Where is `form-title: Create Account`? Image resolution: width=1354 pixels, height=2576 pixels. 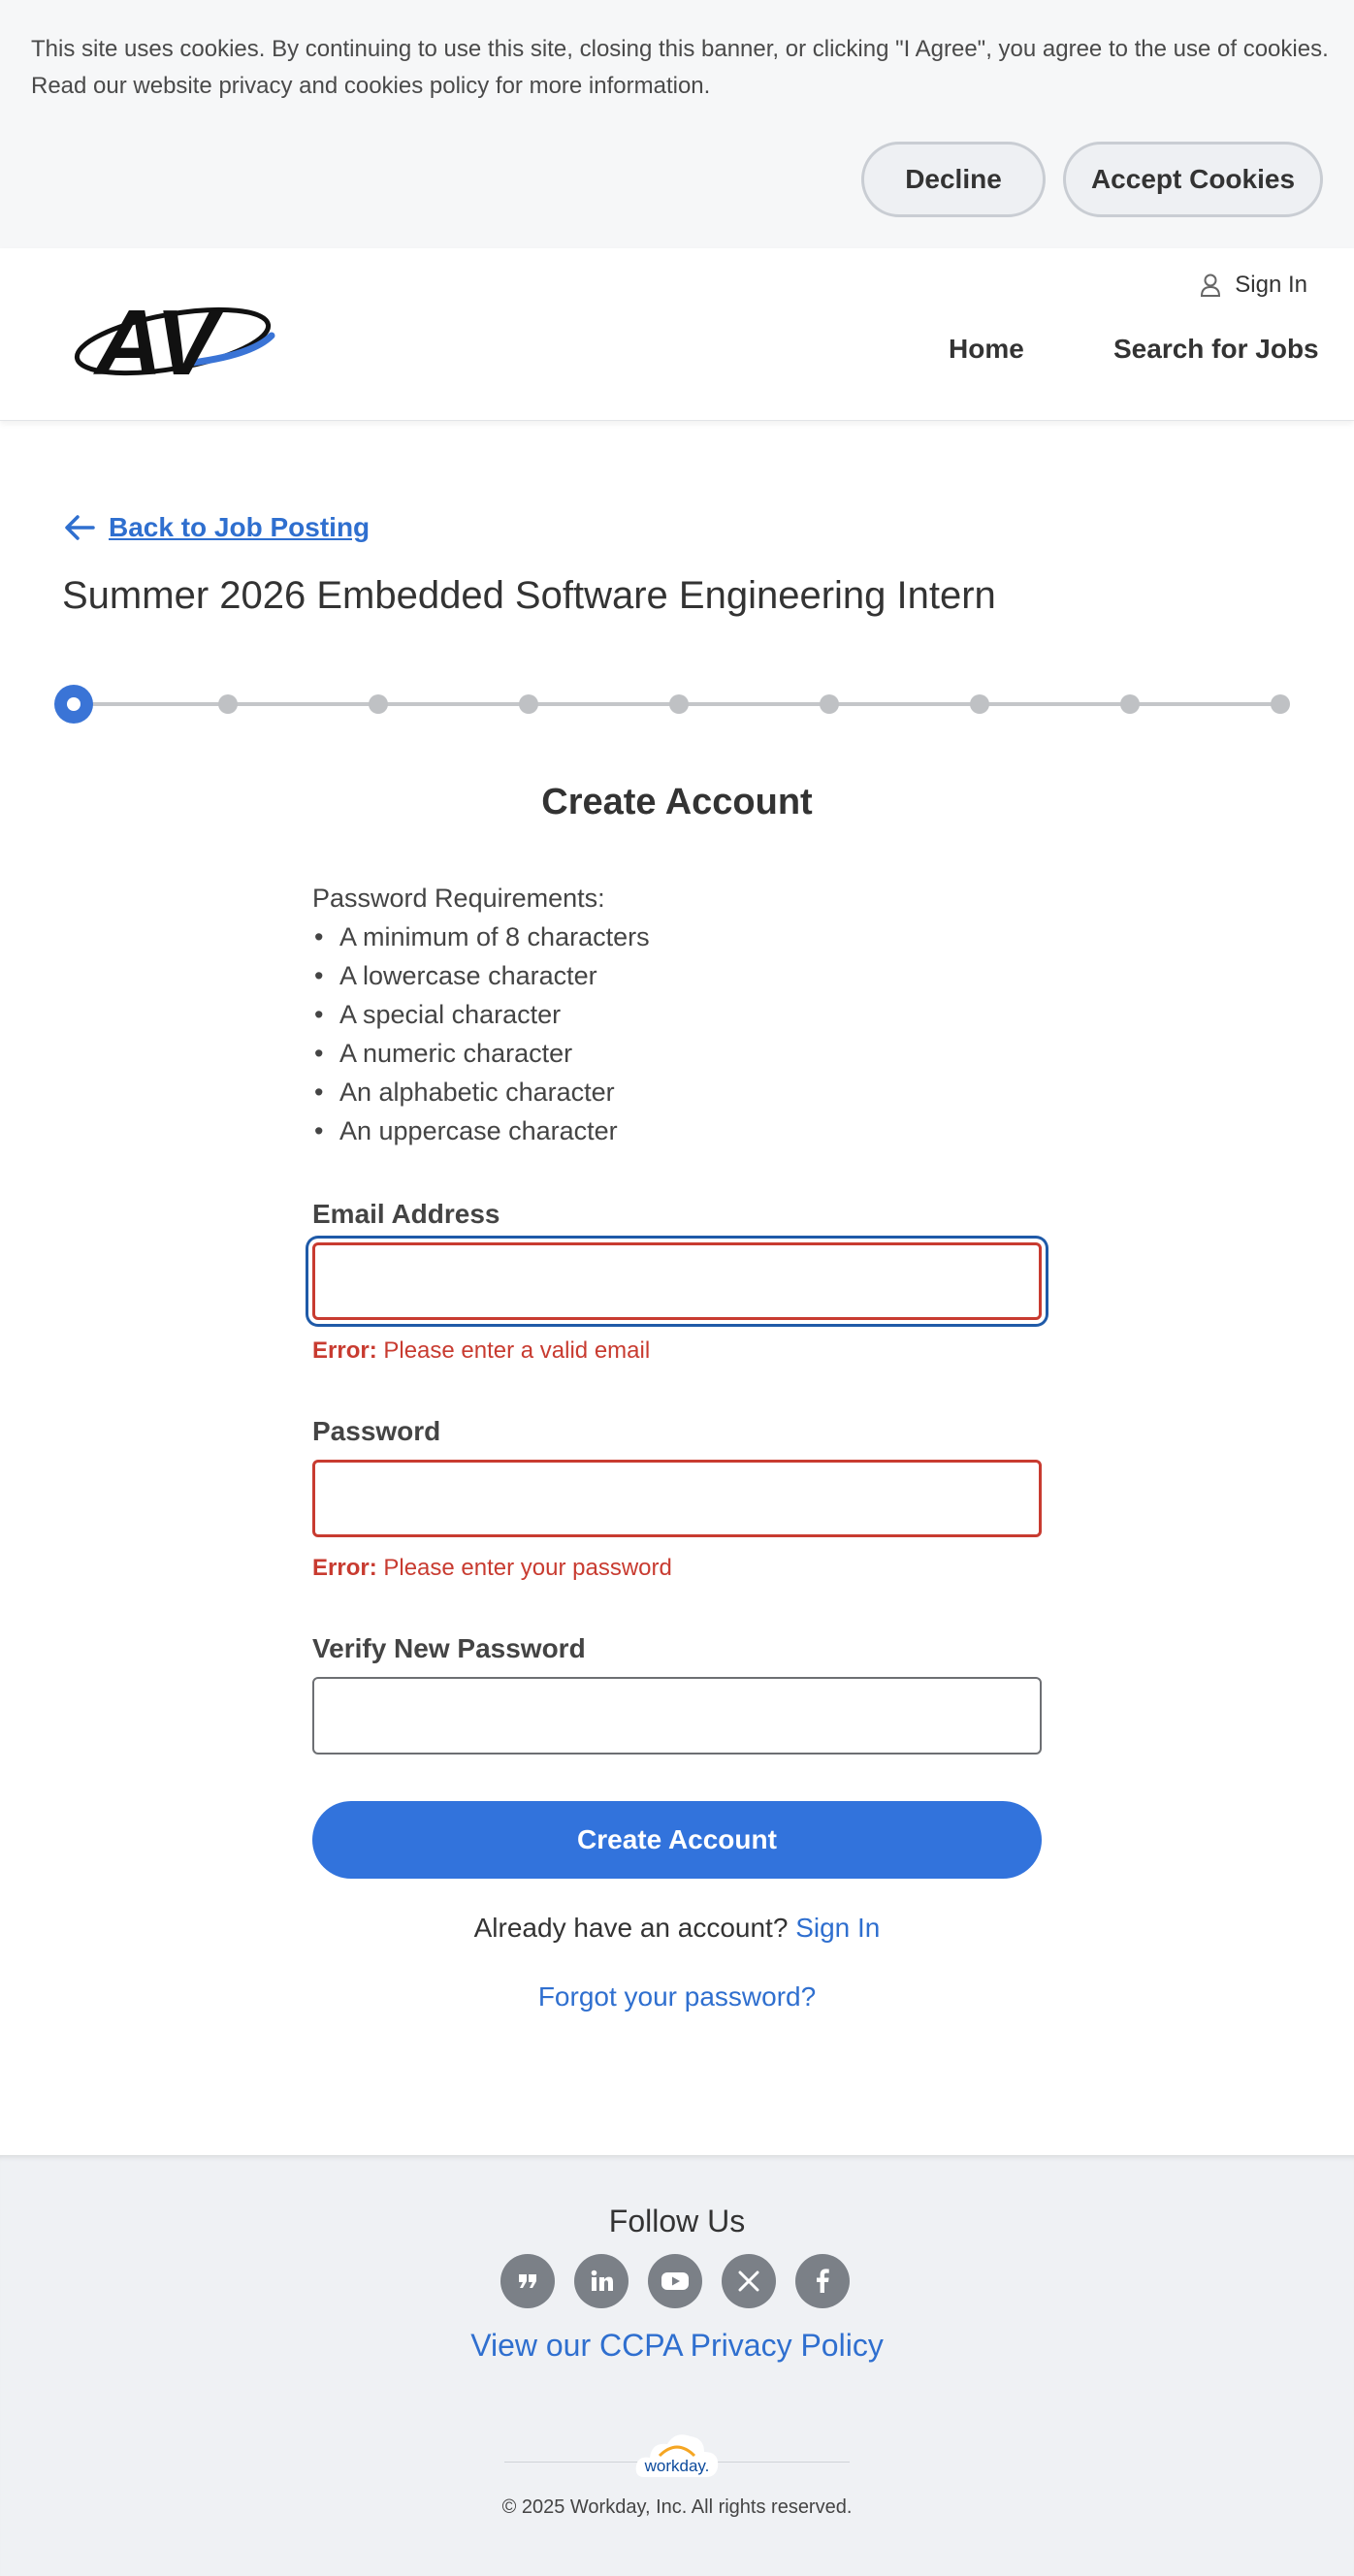
form-title: Create Account is located at coordinates (677, 802).